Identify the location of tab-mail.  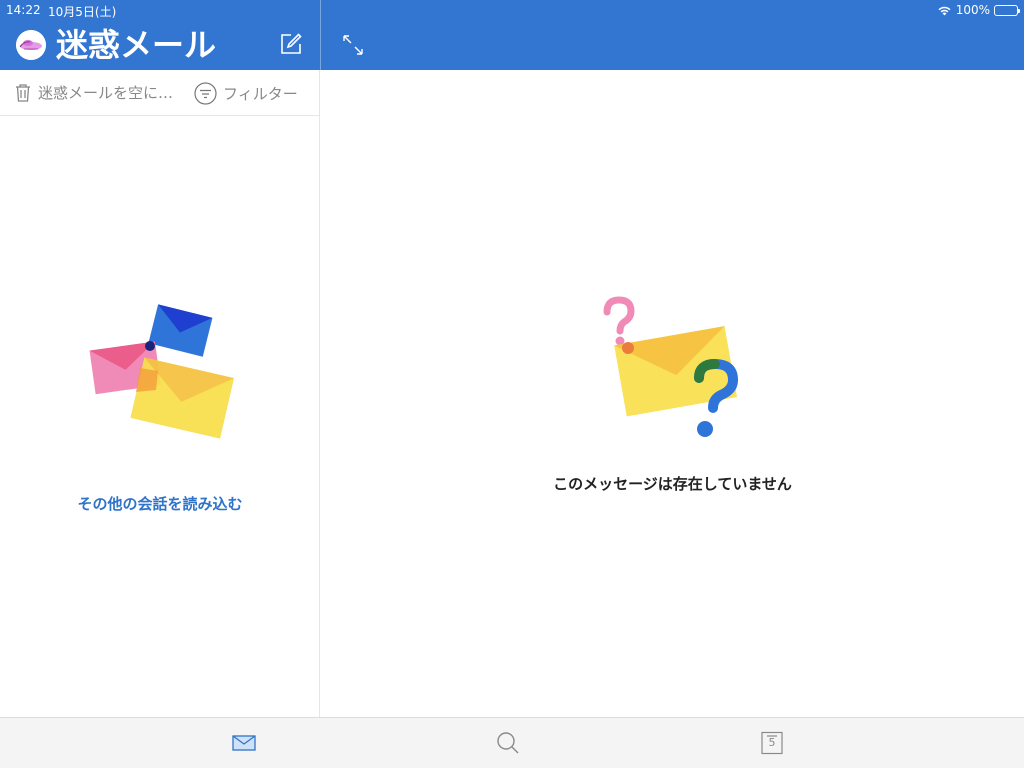
(244, 743).